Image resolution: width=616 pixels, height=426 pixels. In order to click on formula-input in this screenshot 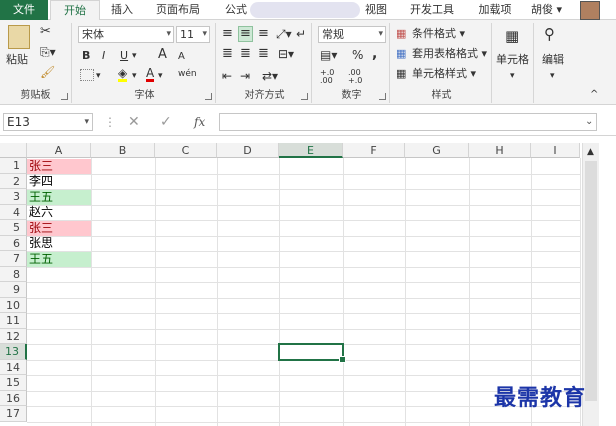, I will do `click(408, 122)`.